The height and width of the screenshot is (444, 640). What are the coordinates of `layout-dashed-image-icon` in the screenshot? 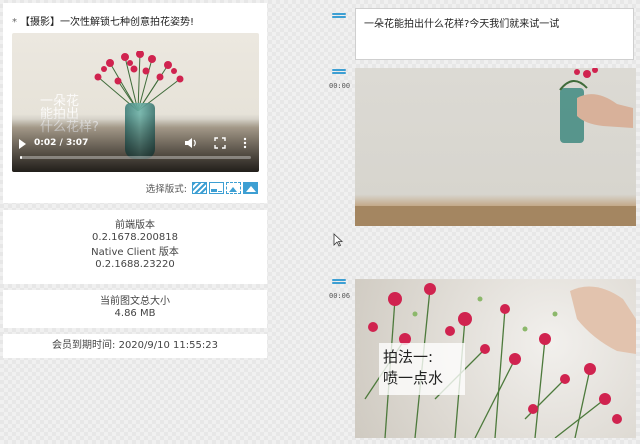 It's located at (233, 188).